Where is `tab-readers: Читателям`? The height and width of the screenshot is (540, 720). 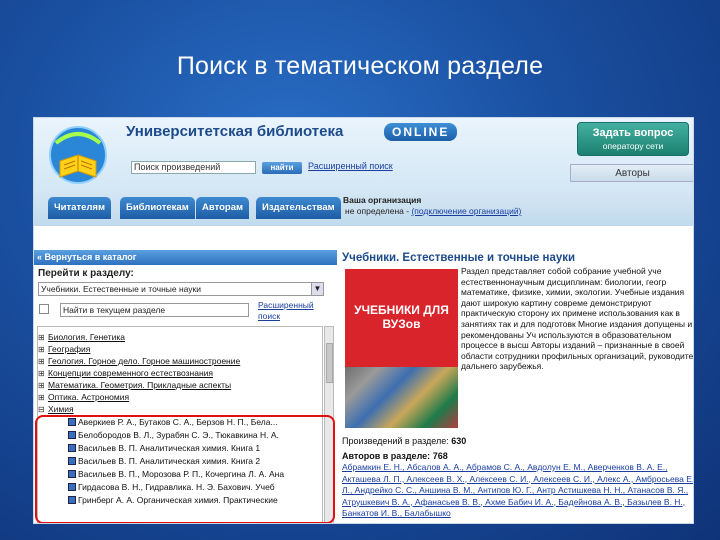 tab-readers: Читателям is located at coordinates (79, 208).